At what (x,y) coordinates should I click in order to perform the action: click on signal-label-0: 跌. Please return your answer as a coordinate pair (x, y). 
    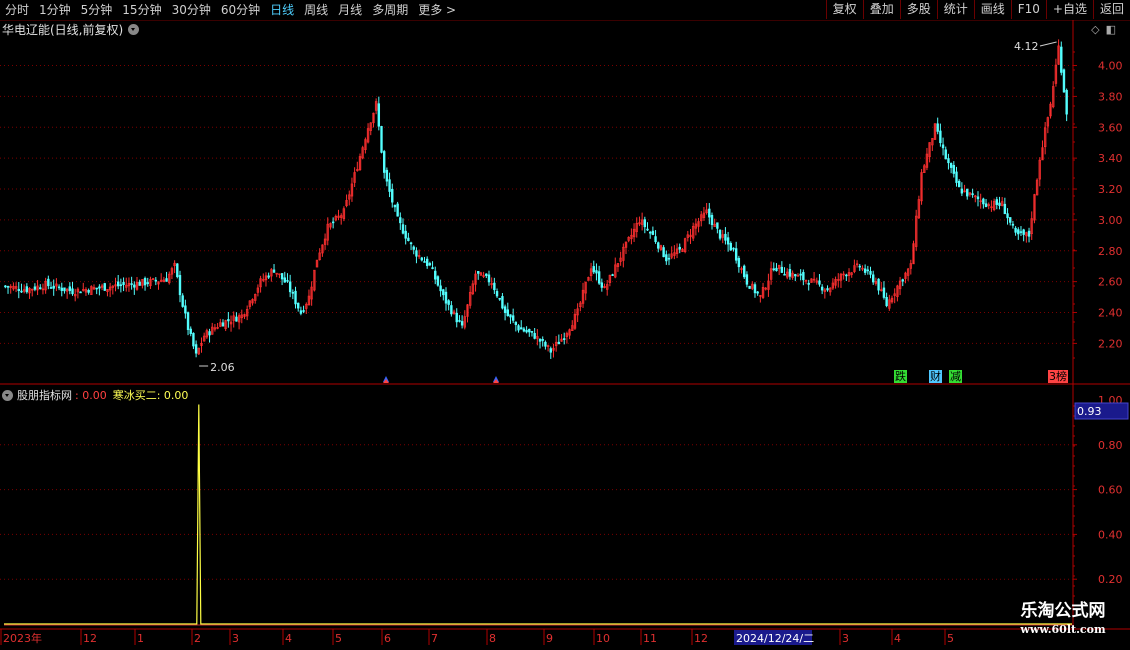
    Looking at the image, I should click on (900, 376).